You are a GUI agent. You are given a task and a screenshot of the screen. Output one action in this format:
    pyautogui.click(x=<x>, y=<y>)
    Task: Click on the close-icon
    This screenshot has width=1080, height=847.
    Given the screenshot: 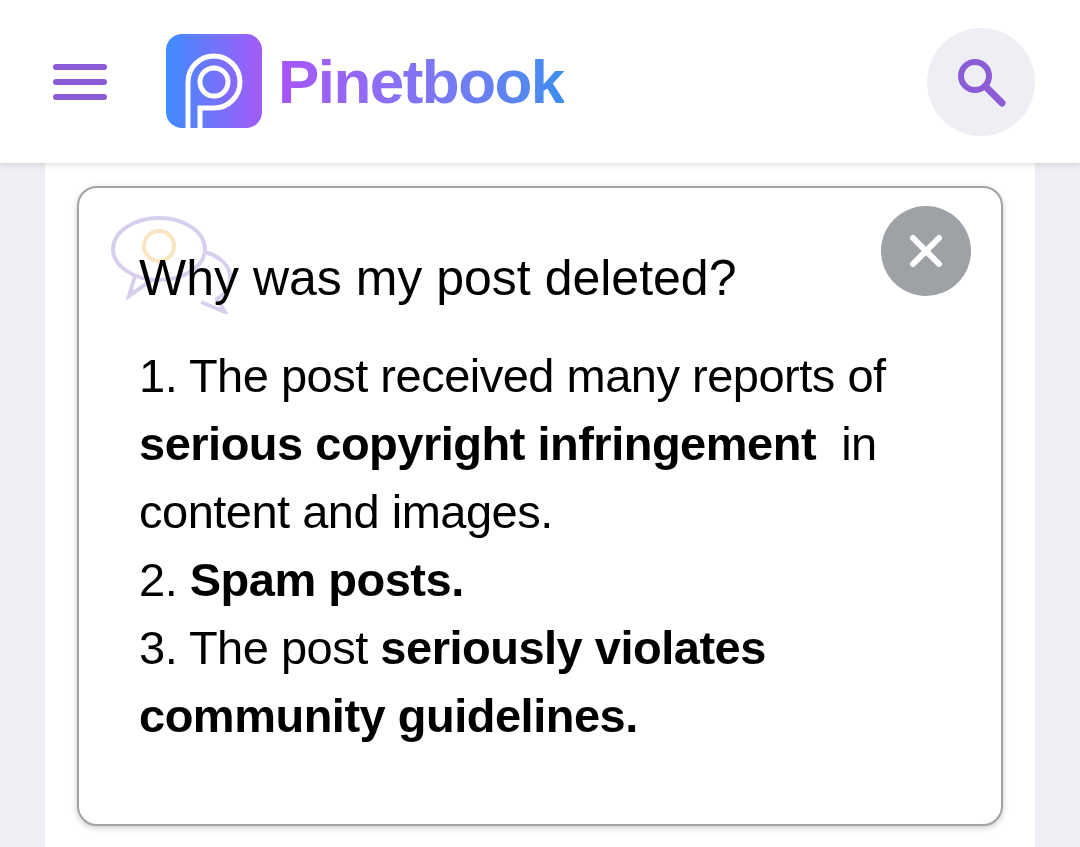 What is the action you would take?
    pyautogui.click(x=926, y=251)
    